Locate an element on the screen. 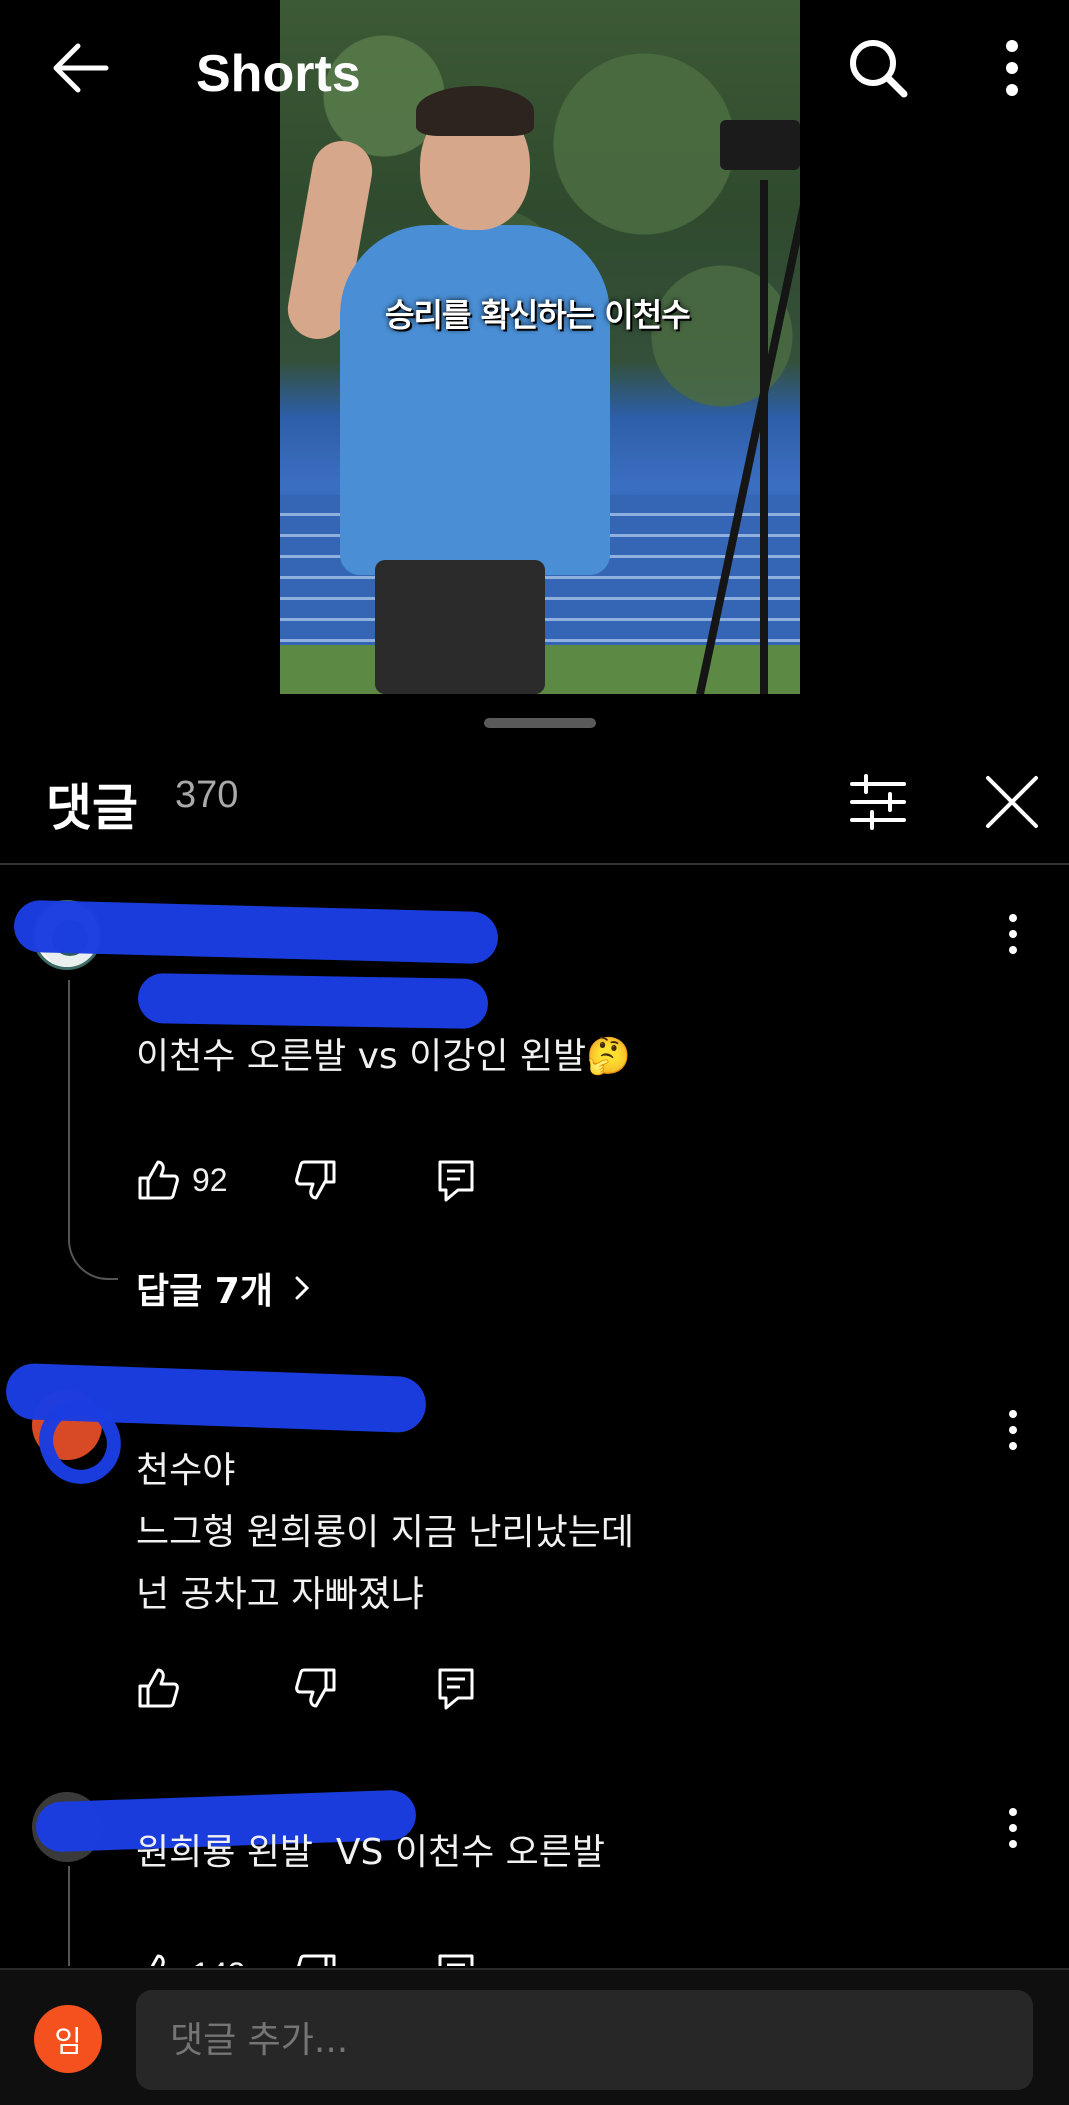  comments-count: 370 is located at coordinates (207, 795).